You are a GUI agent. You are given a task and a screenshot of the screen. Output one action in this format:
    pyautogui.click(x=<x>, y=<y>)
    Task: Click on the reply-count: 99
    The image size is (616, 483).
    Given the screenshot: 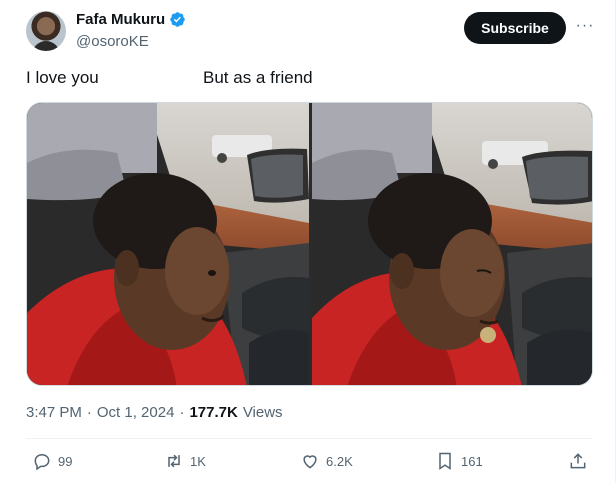 What is the action you would take?
    pyautogui.click(x=65, y=461)
    